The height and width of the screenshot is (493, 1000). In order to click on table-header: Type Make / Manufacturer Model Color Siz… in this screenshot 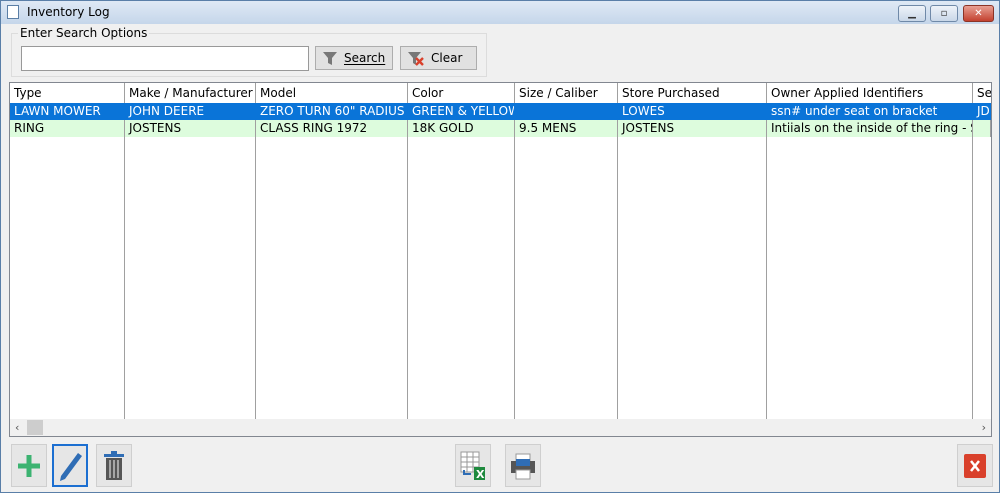, I will do `click(500, 93)`.